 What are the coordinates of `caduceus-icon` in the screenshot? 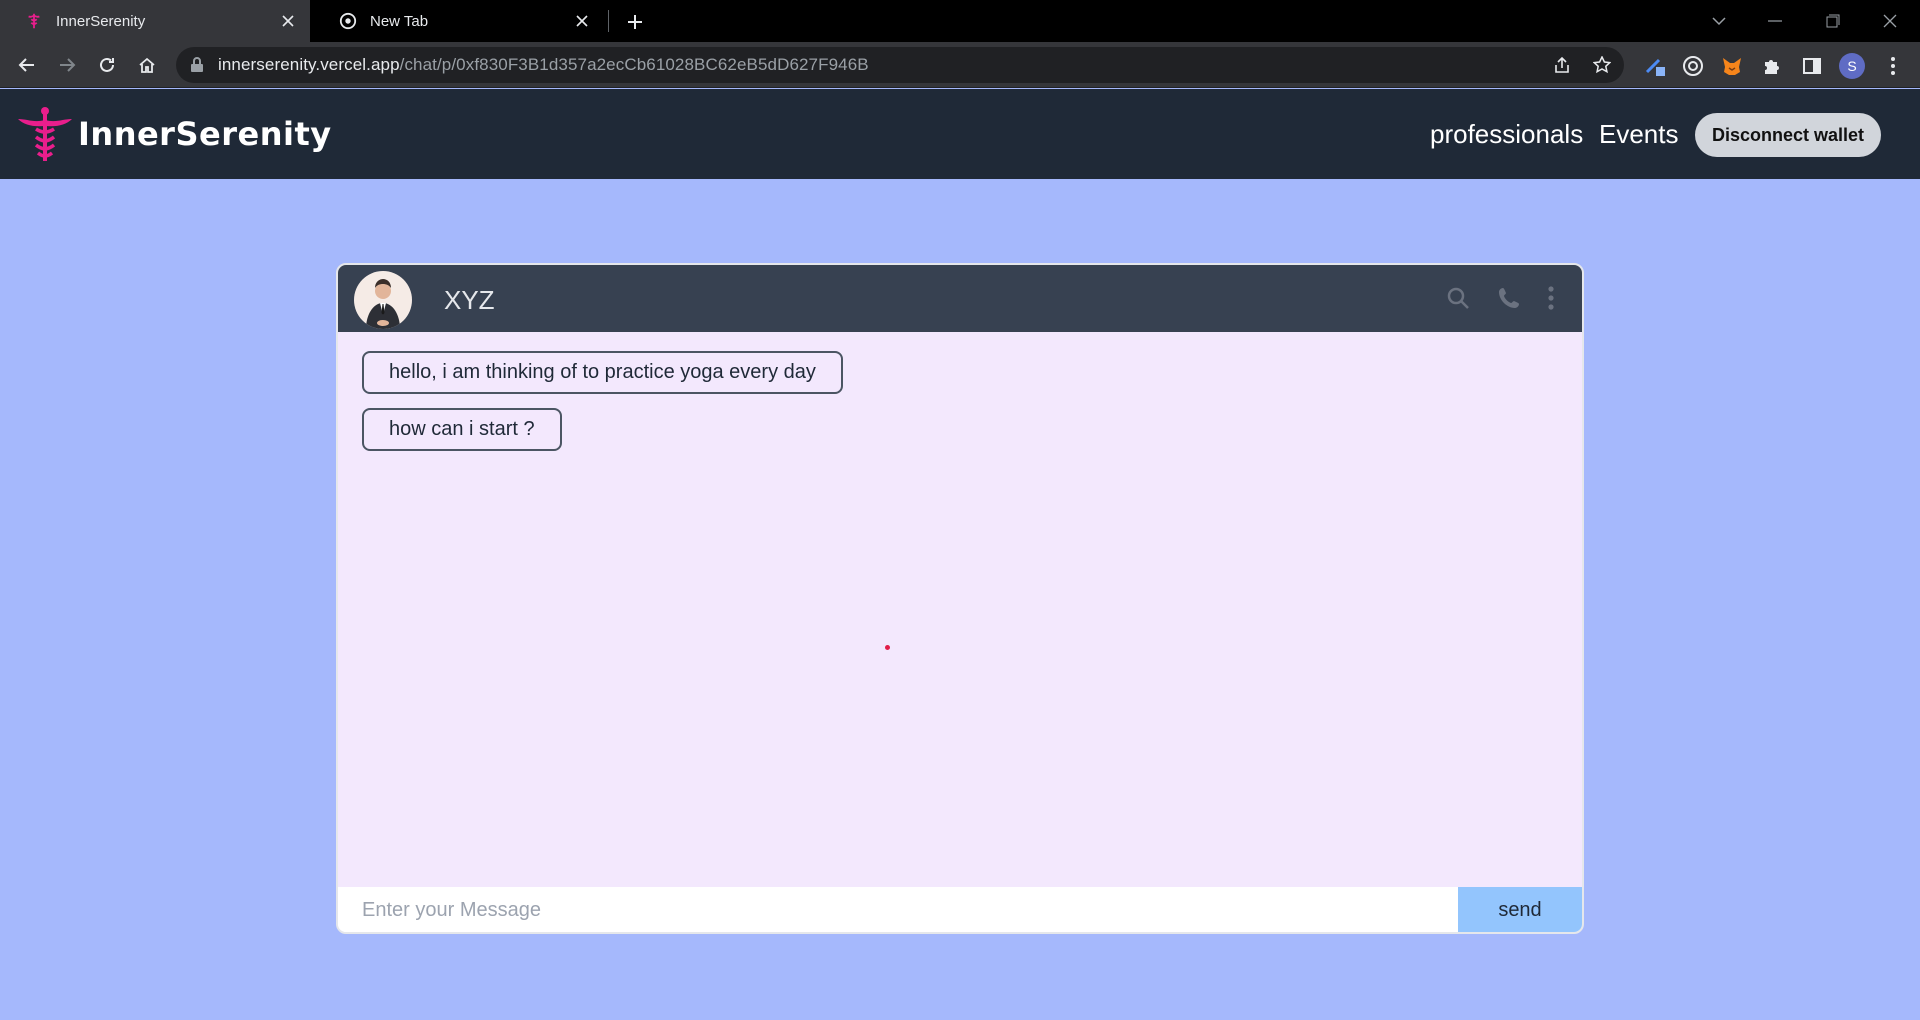 It's located at (34, 21).